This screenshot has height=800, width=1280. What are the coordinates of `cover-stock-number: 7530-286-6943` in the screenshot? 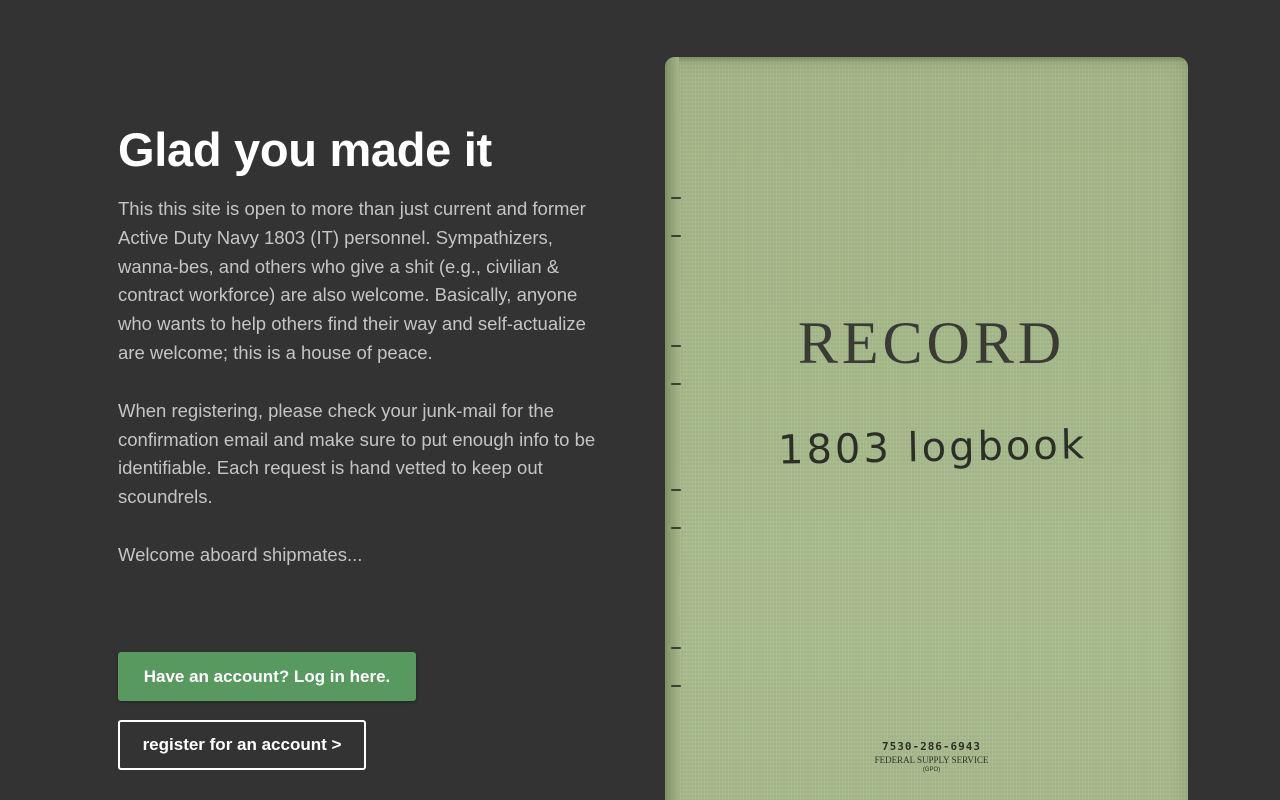 It's located at (931, 746).